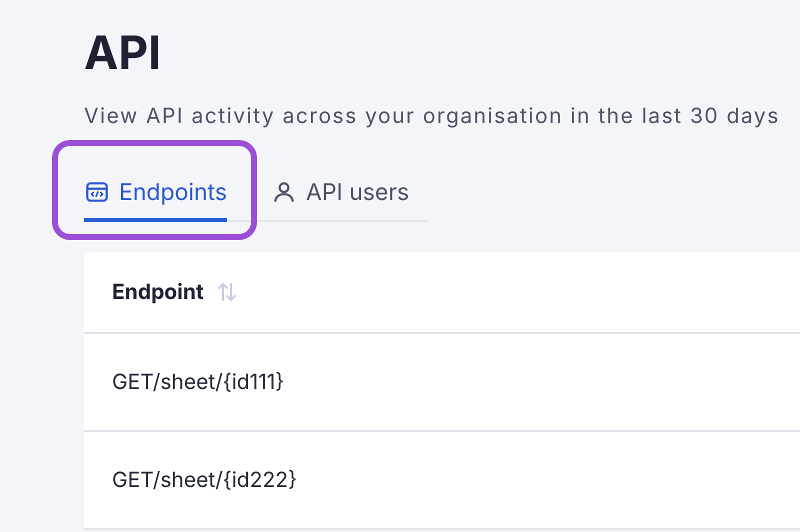  Describe the element at coordinates (432, 117) in the screenshot. I see `page-subtitle: View API activity across your organisation in the last 30 days` at that location.